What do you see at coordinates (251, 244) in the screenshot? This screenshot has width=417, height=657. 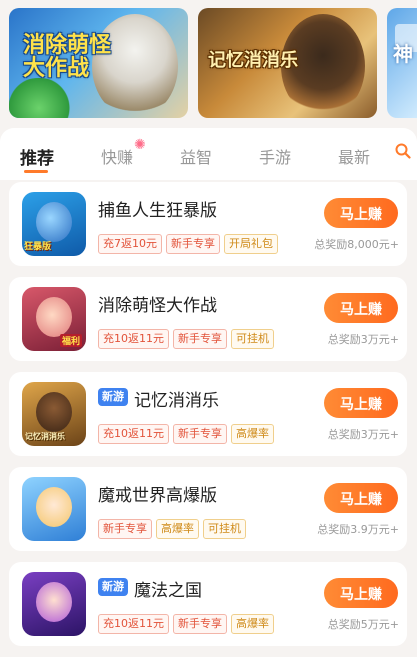 I see `tag: 开局礼包` at bounding box center [251, 244].